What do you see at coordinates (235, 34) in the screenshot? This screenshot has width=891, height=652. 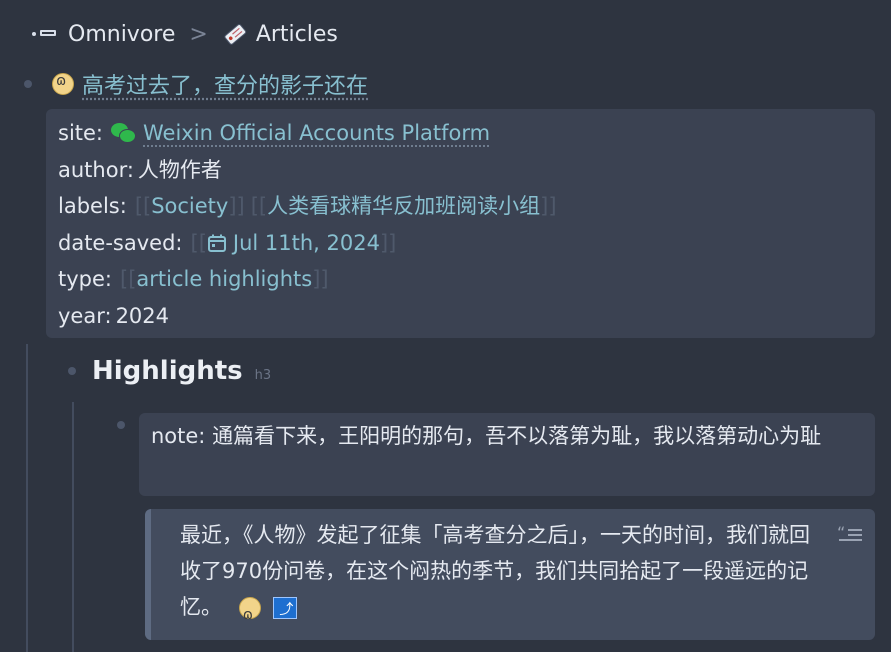 I see `tag-icon` at bounding box center [235, 34].